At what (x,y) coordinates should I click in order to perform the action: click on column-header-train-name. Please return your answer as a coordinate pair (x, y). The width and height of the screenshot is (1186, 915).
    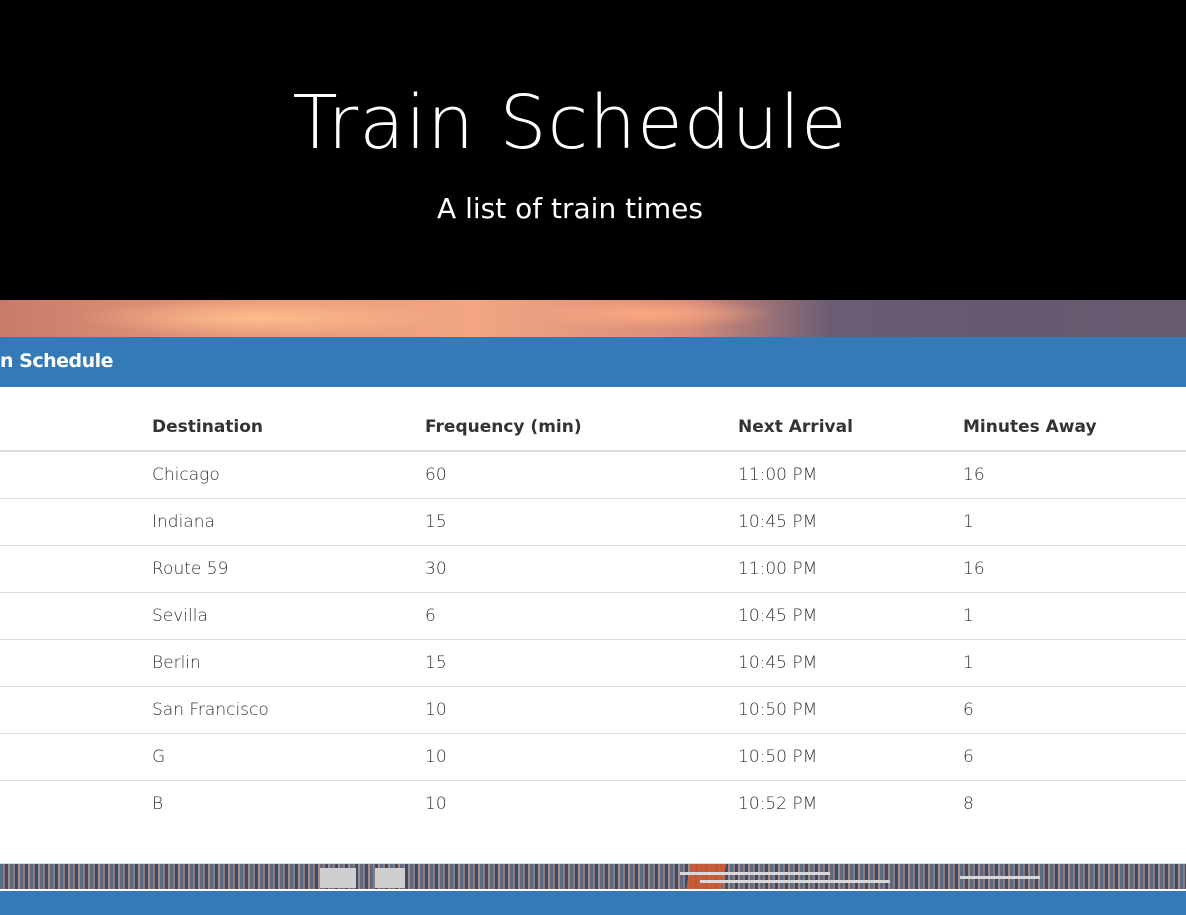
    Looking at the image, I should click on (76, 427).